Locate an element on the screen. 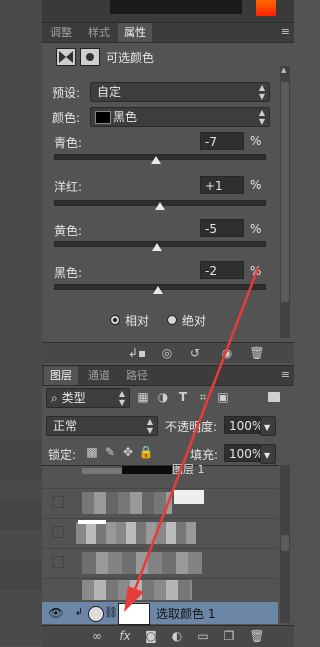 This screenshot has height=647, width=320. tab-channels: 通道 is located at coordinates (99, 375).